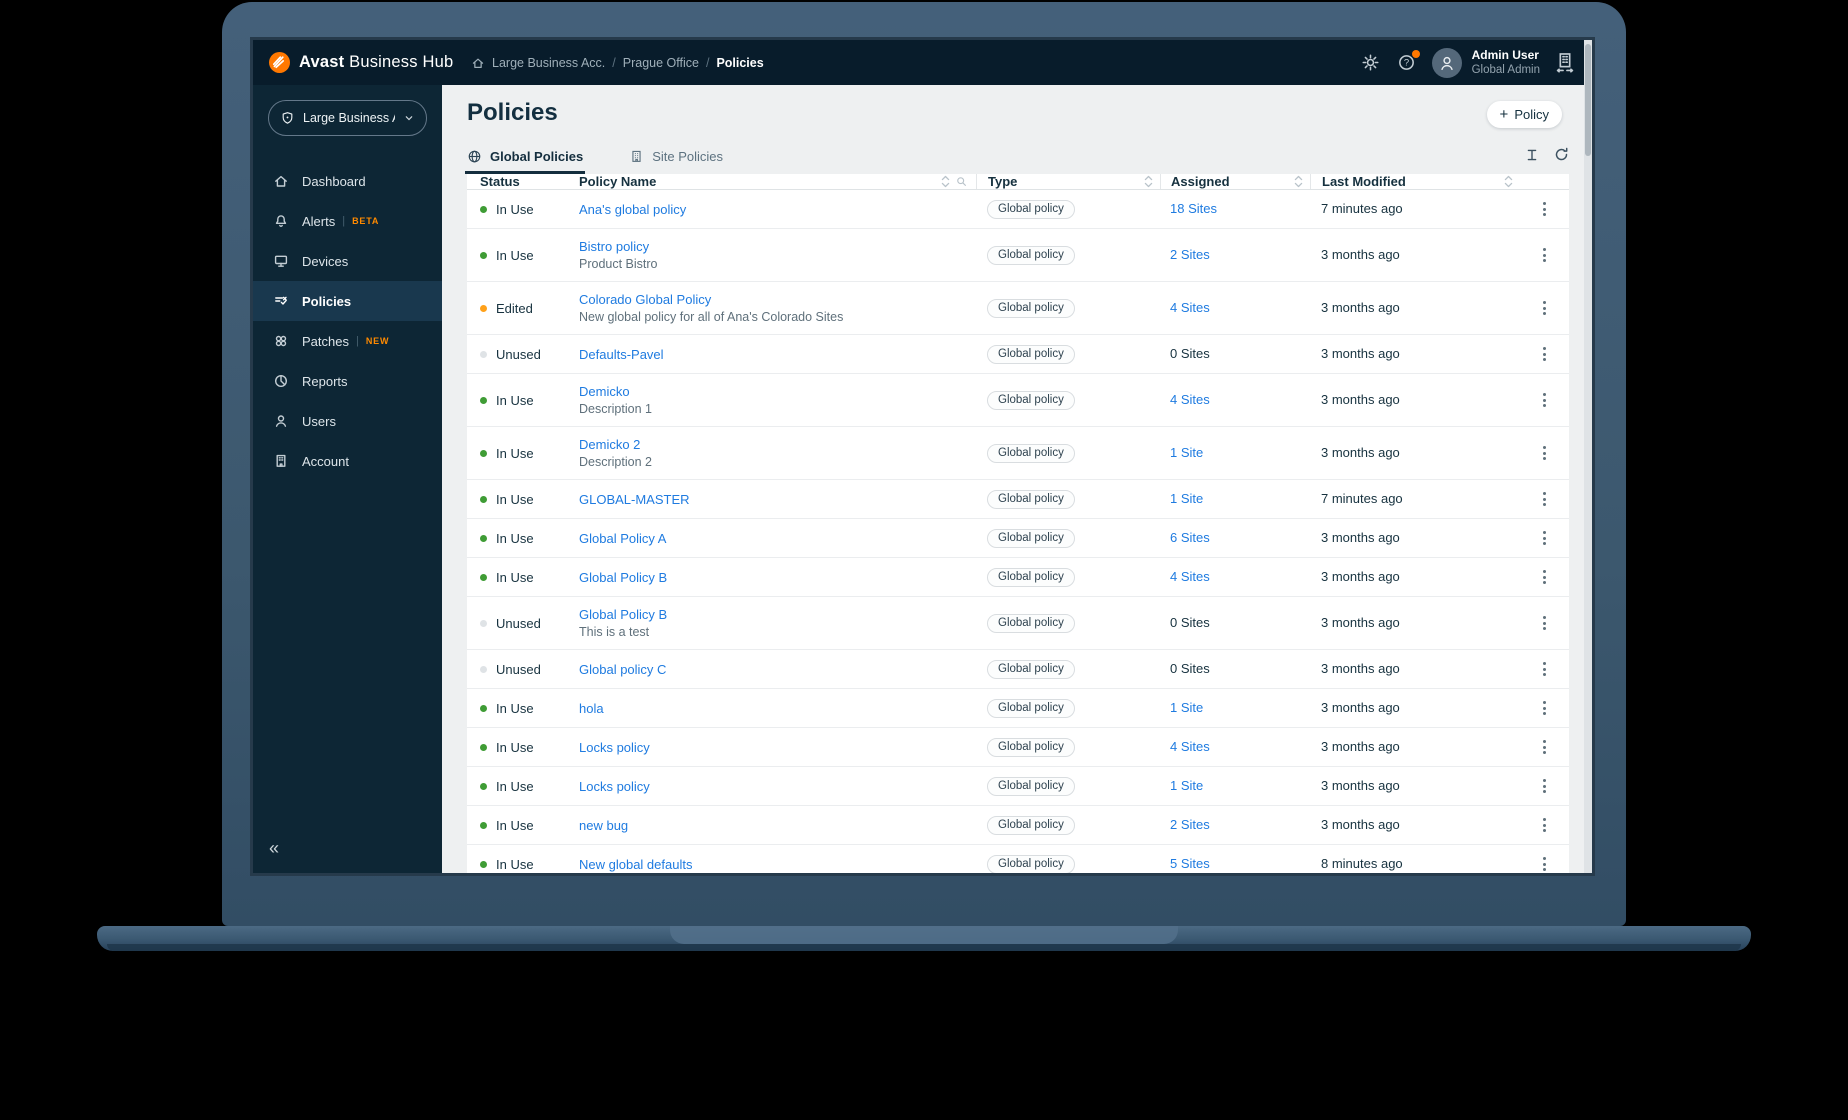  What do you see at coordinates (1364, 181) in the screenshot?
I see `column-label: Last Modified` at bounding box center [1364, 181].